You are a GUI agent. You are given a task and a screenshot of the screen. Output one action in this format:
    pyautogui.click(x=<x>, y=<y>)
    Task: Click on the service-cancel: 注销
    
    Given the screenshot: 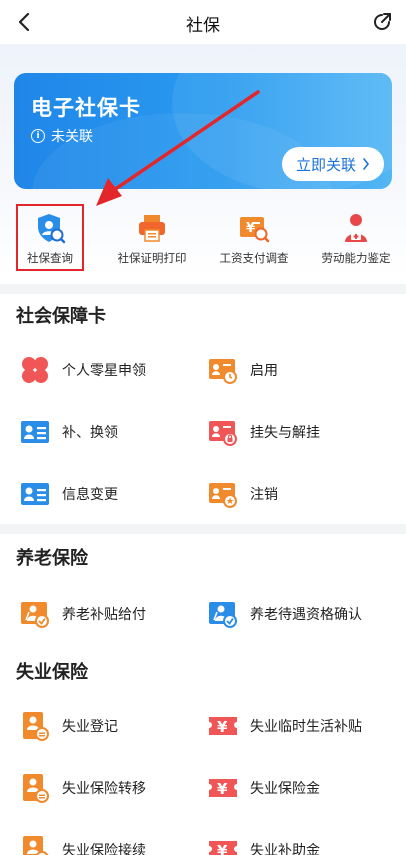 What is the action you would take?
    pyautogui.click(x=243, y=494)
    